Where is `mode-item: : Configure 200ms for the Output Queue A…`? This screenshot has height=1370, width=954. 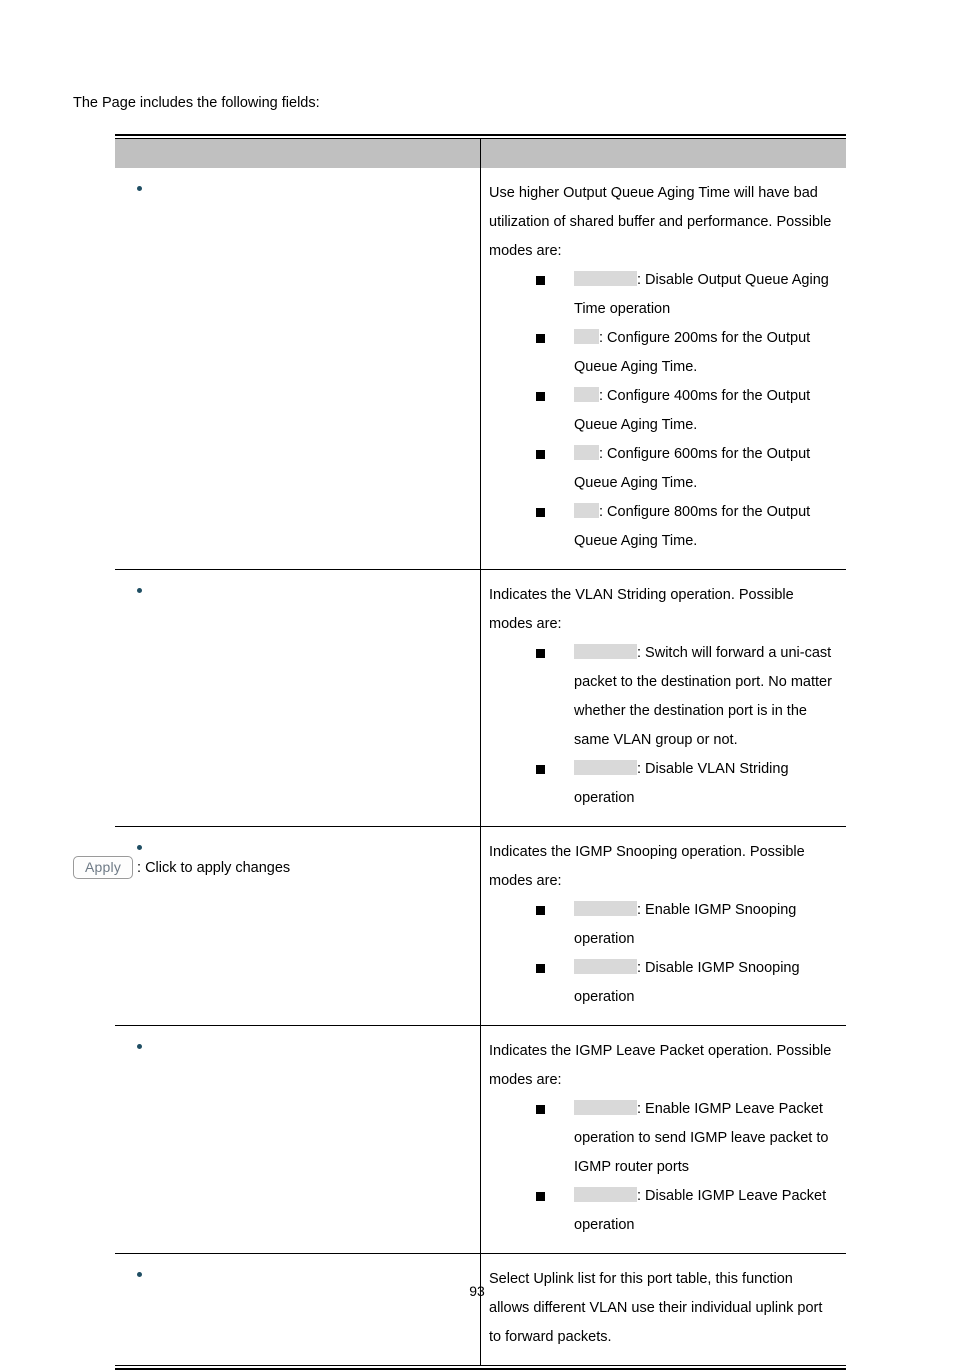
mode-item: : Configure 200ms for the Output Queue A… is located at coordinates (686, 353).